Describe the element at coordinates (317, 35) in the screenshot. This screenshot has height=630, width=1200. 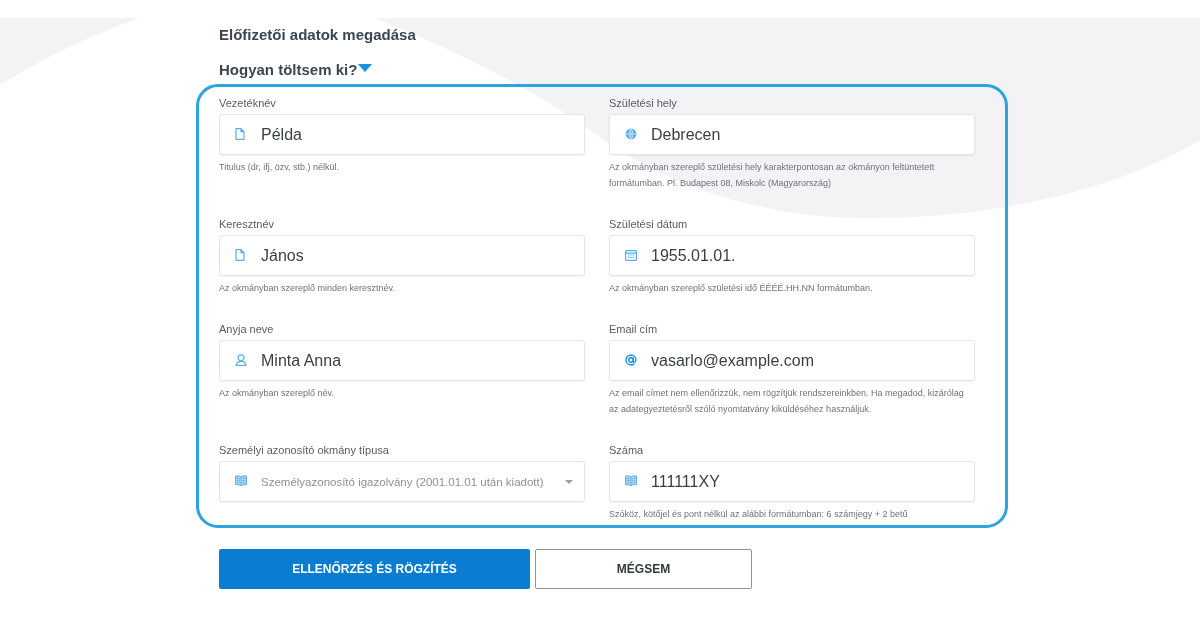
I see `page-title: Előfizetői adatok megadása` at that location.